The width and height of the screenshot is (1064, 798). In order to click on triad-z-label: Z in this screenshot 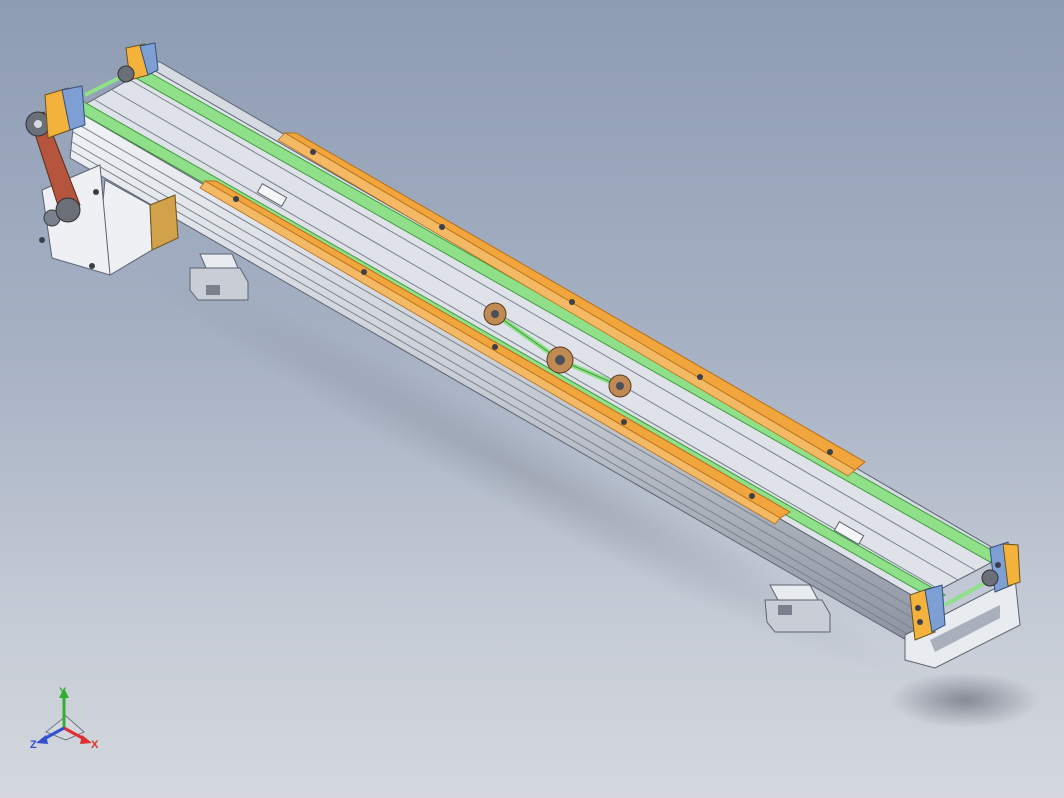, I will do `click(33, 745)`.